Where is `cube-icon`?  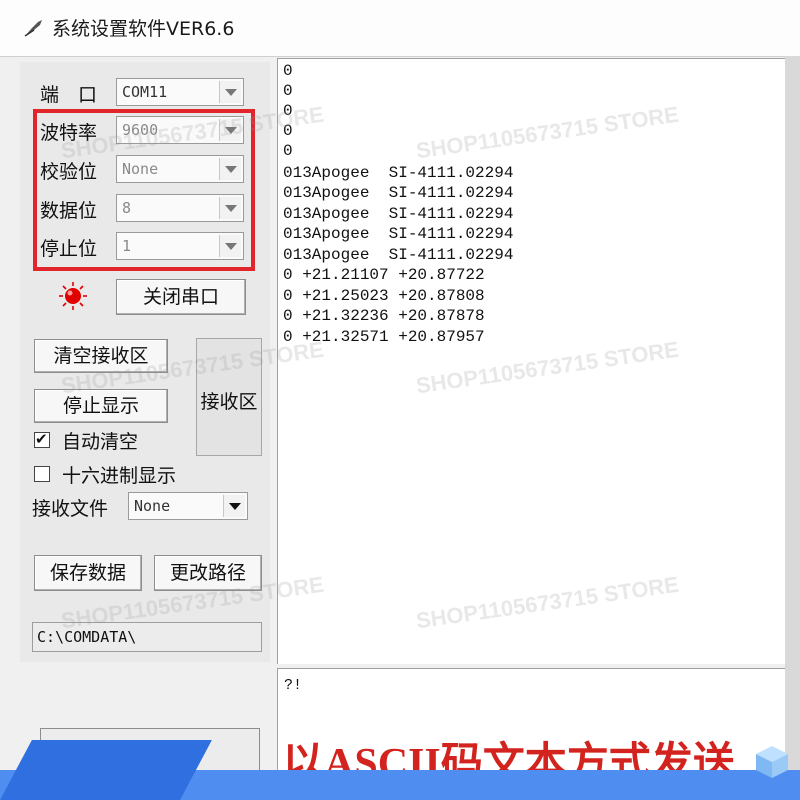 cube-icon is located at coordinates (772, 762).